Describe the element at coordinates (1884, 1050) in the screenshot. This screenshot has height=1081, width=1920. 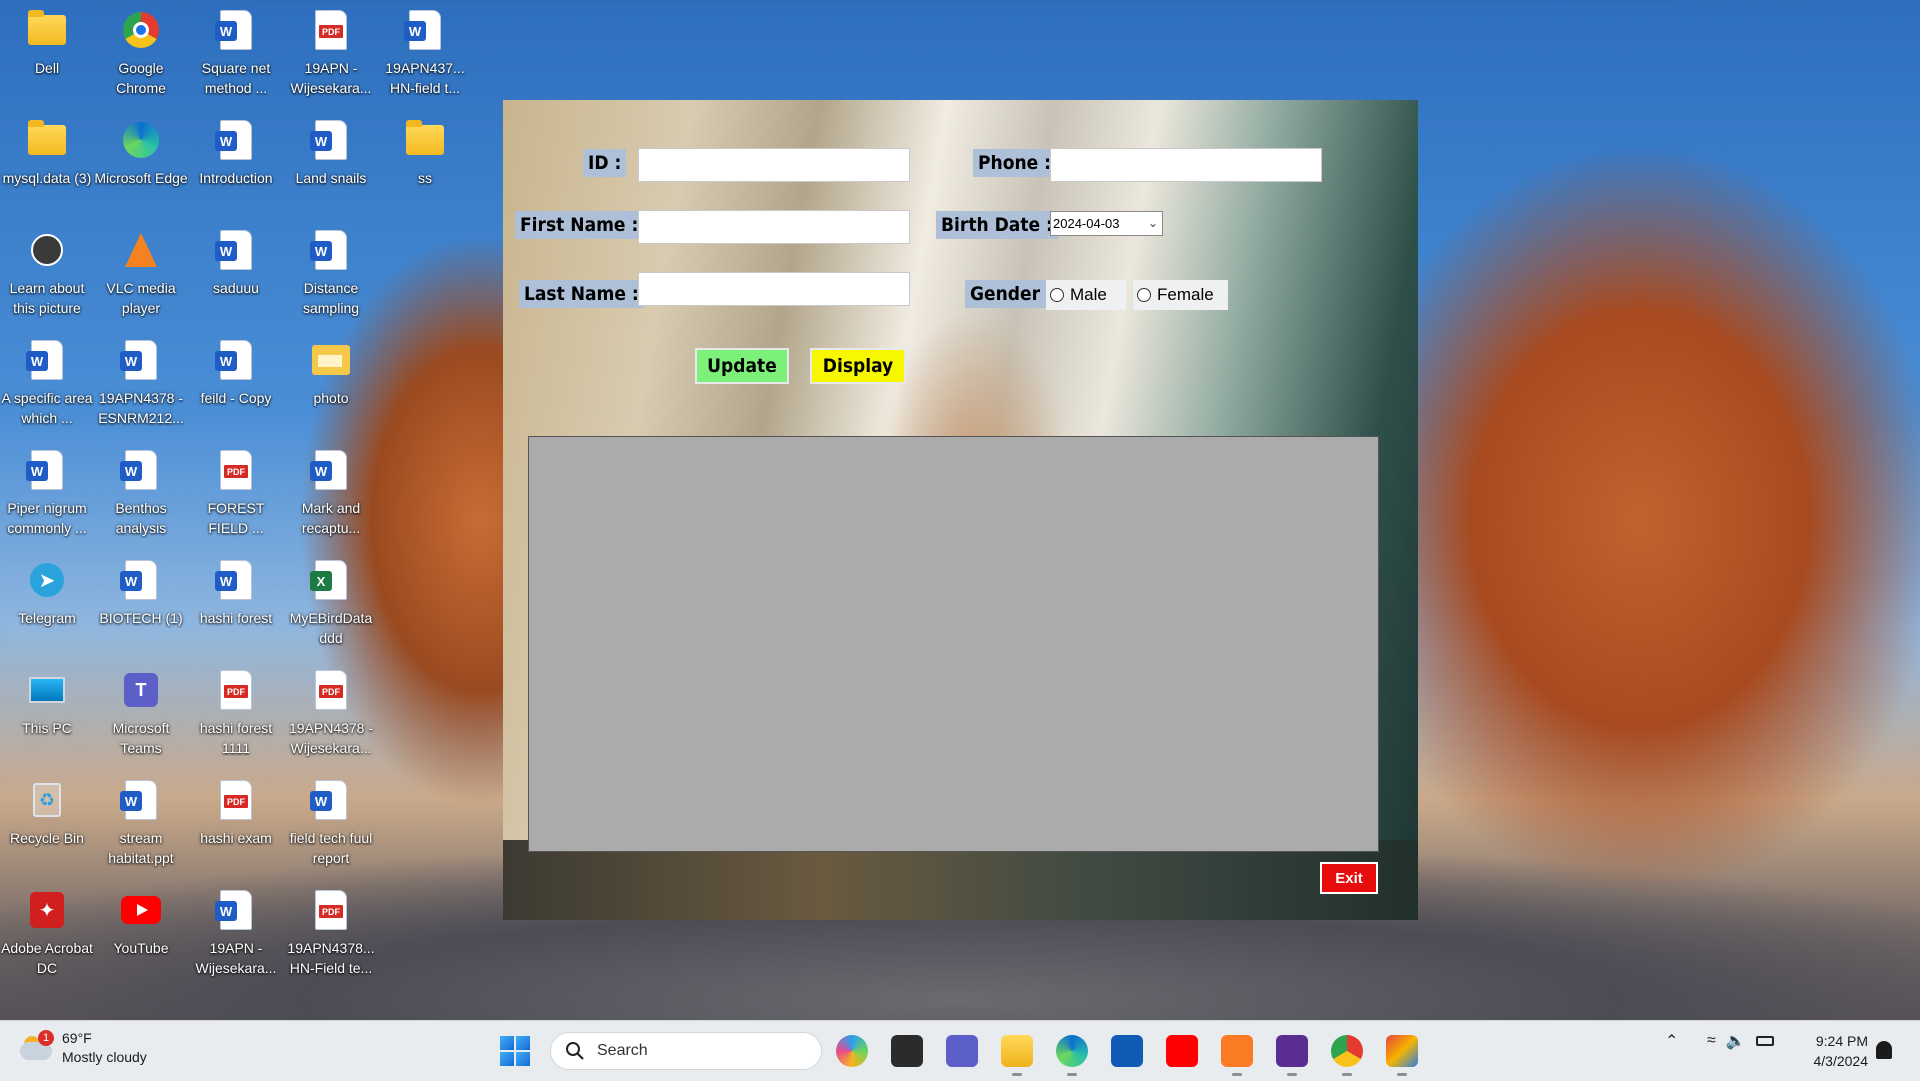
I see `notification-bell-icon` at that location.